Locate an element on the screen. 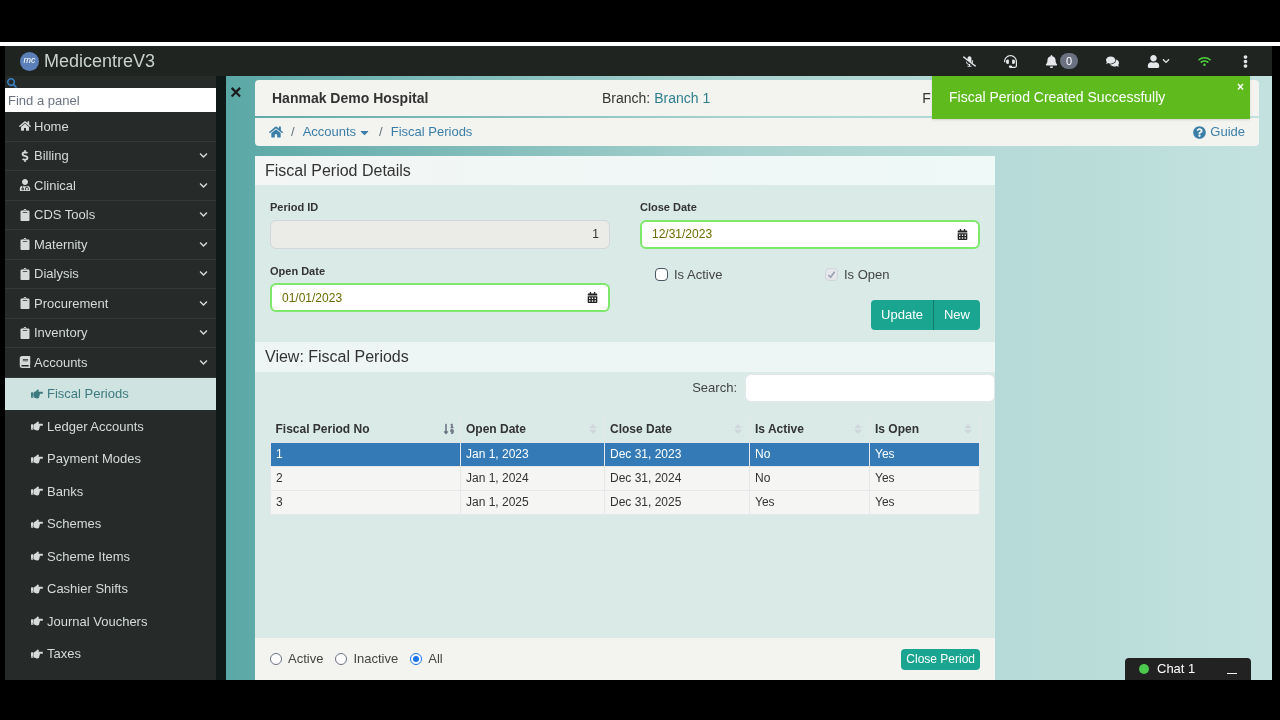  toast-message: Fiscal Period Created Successfully is located at coordinates (1058, 97).